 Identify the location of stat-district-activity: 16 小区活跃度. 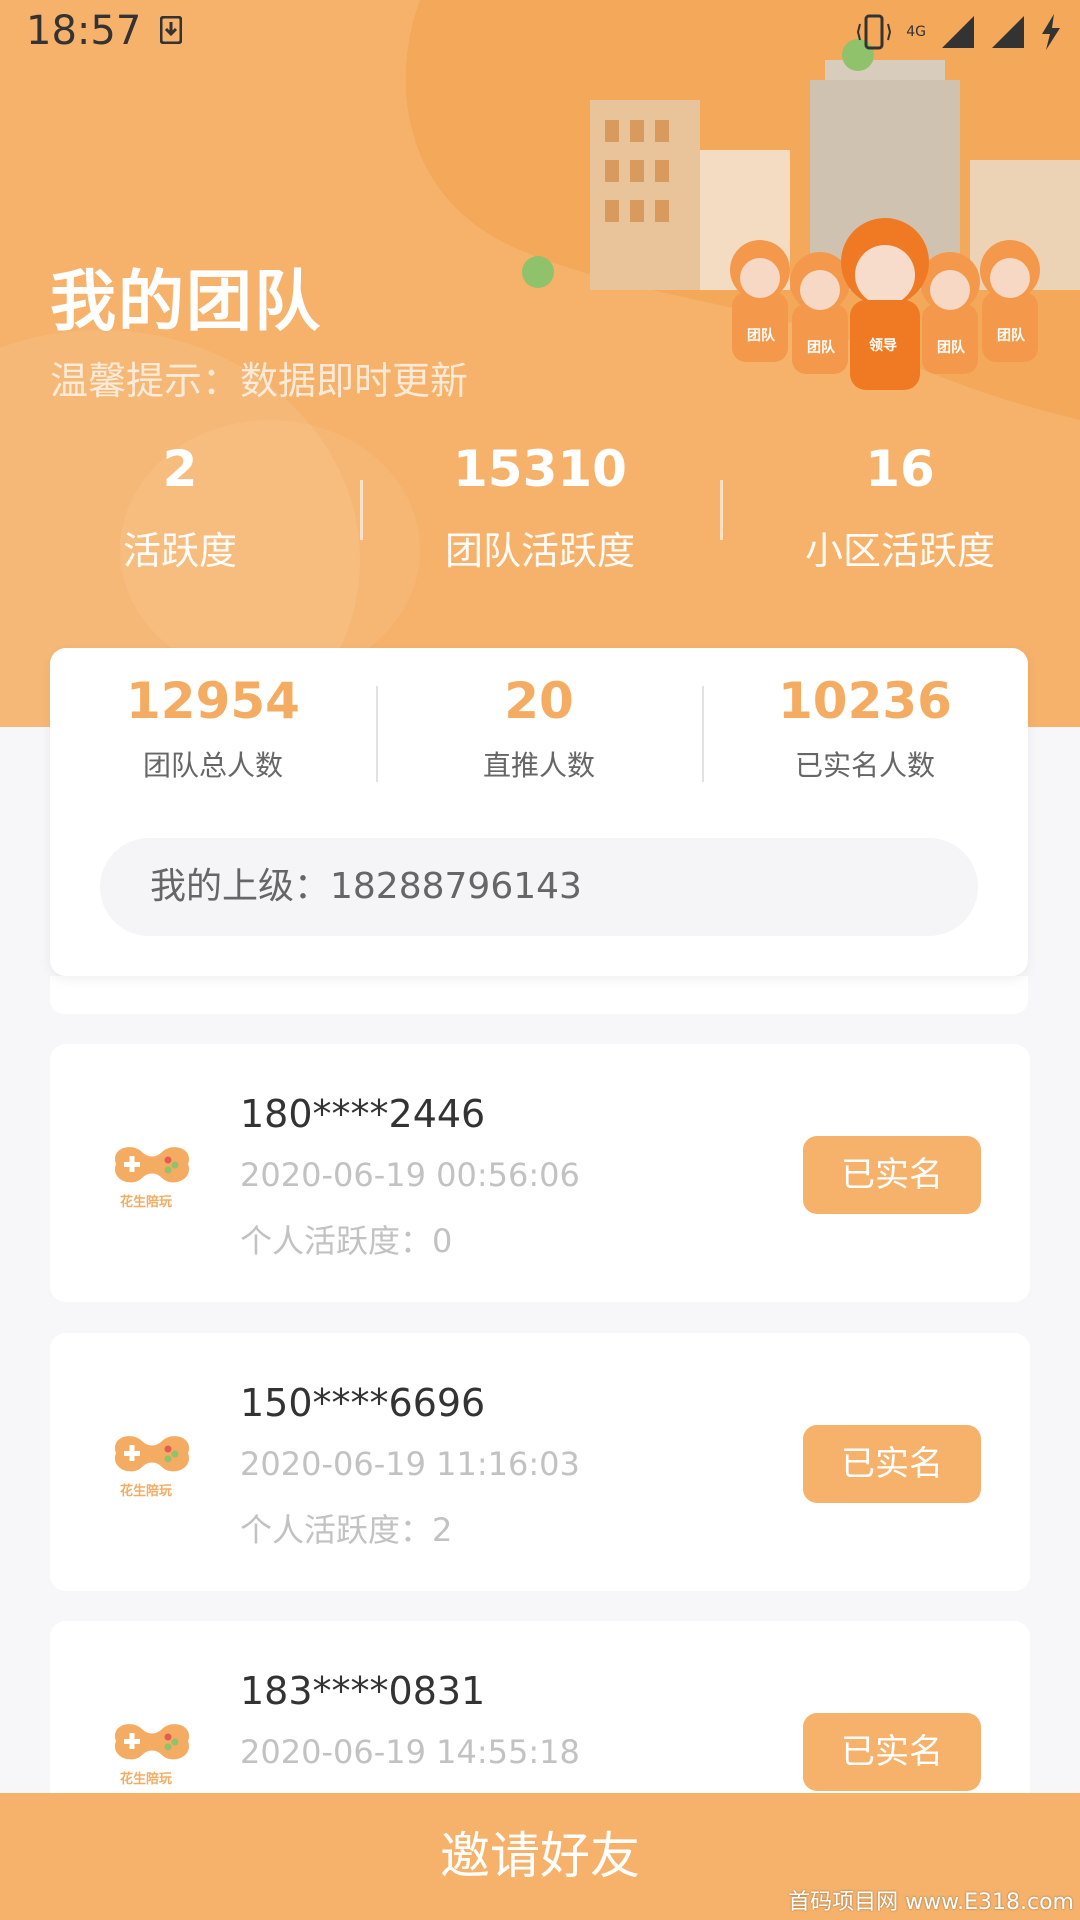
(900, 520).